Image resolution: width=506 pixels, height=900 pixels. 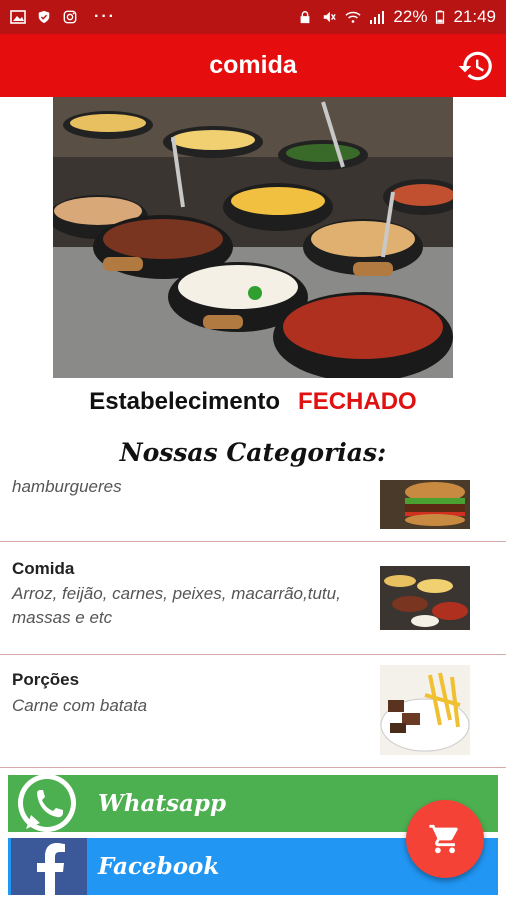 What do you see at coordinates (80, 705) in the screenshot?
I see `list-item-description: Carne com batata` at bounding box center [80, 705].